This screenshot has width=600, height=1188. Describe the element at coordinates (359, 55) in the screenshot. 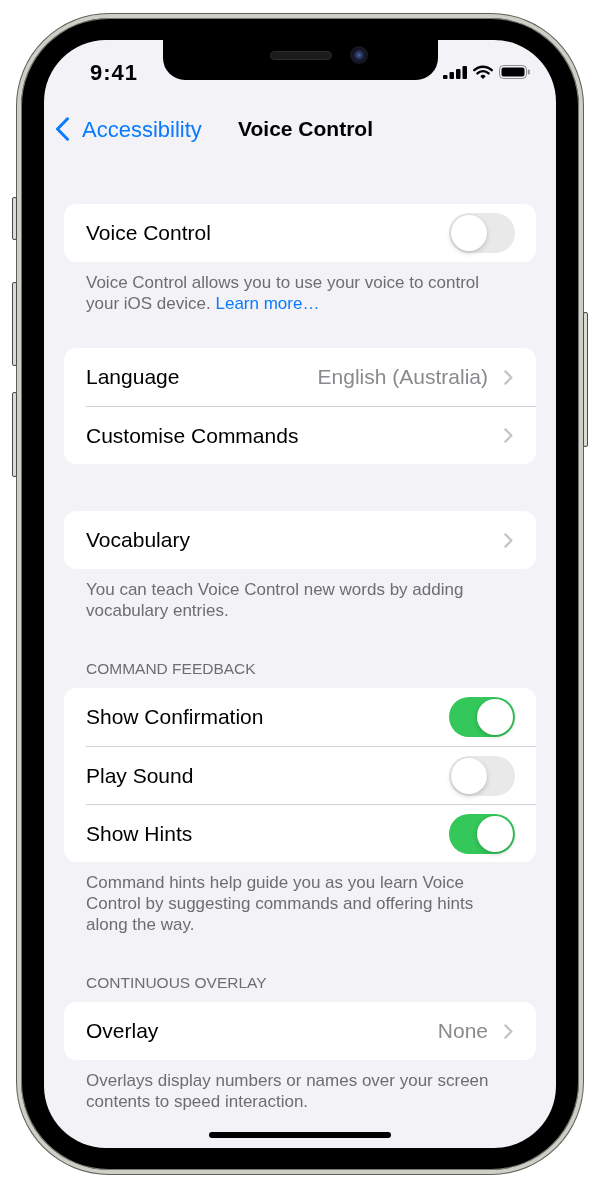

I see `camera-lens-icon` at that location.